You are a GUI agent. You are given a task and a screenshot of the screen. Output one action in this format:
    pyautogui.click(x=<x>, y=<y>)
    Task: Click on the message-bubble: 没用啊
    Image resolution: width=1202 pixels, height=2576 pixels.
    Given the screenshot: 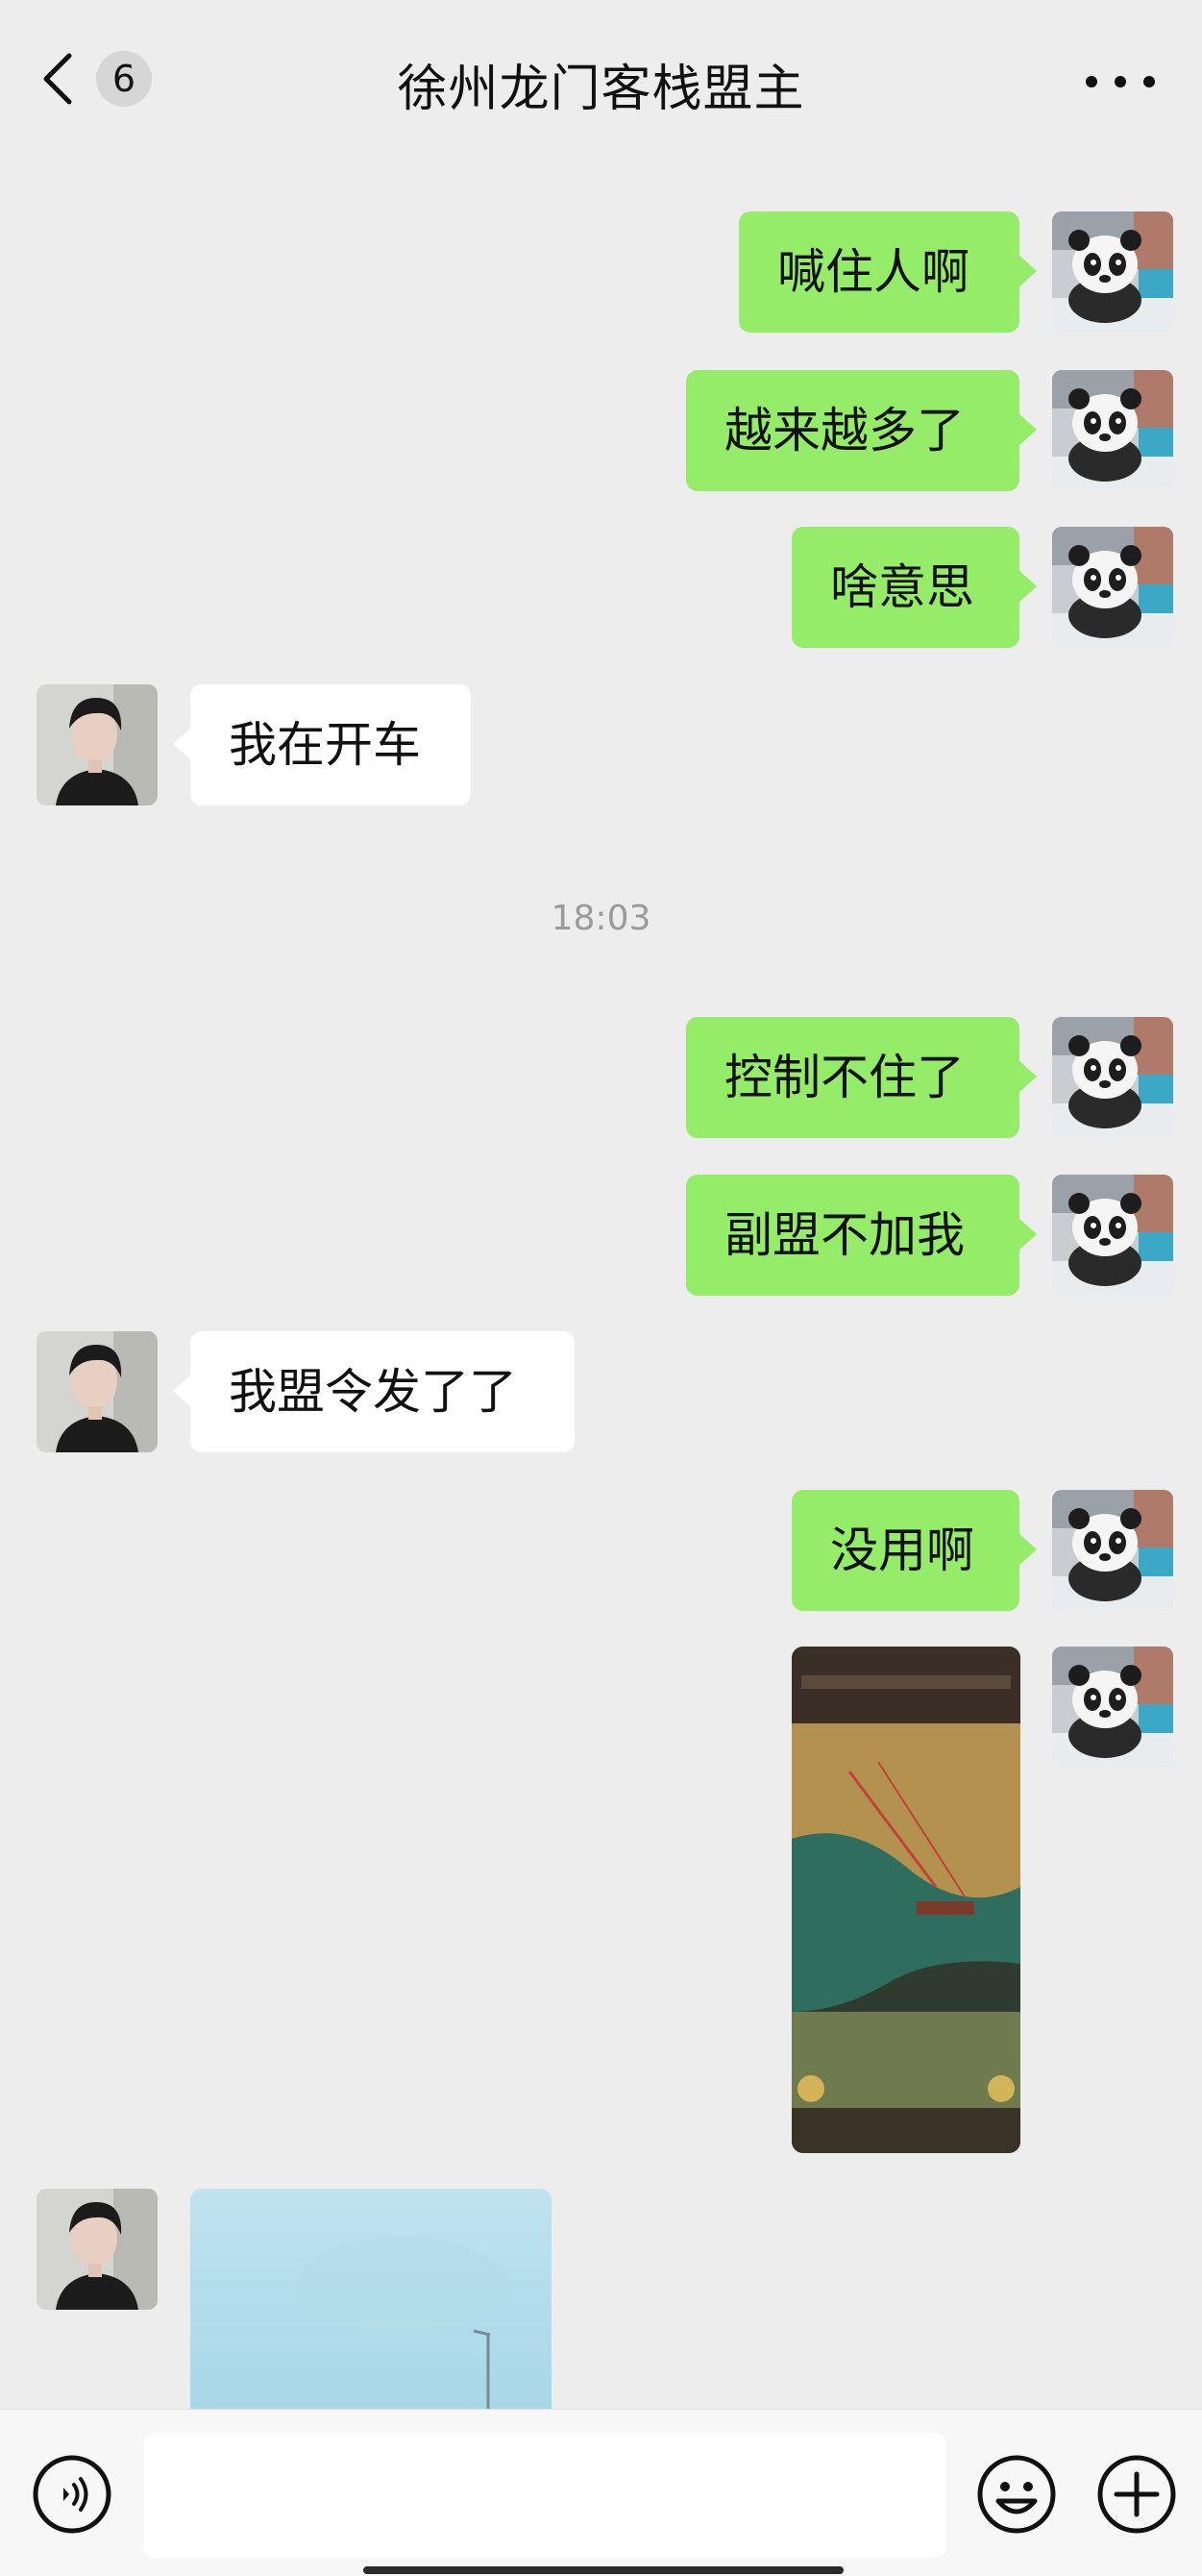 What is the action you would take?
    pyautogui.click(x=914, y=1550)
    